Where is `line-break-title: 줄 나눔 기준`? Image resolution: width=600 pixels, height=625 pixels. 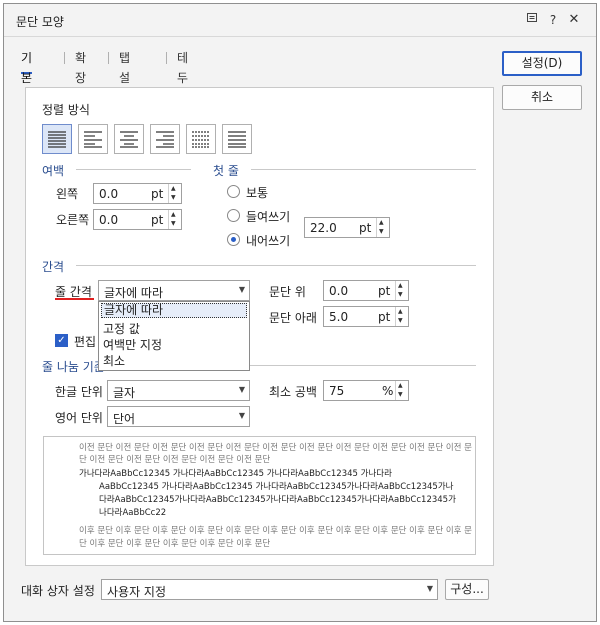
line-break-title: 줄 나눔 기준 is located at coordinates (73, 367).